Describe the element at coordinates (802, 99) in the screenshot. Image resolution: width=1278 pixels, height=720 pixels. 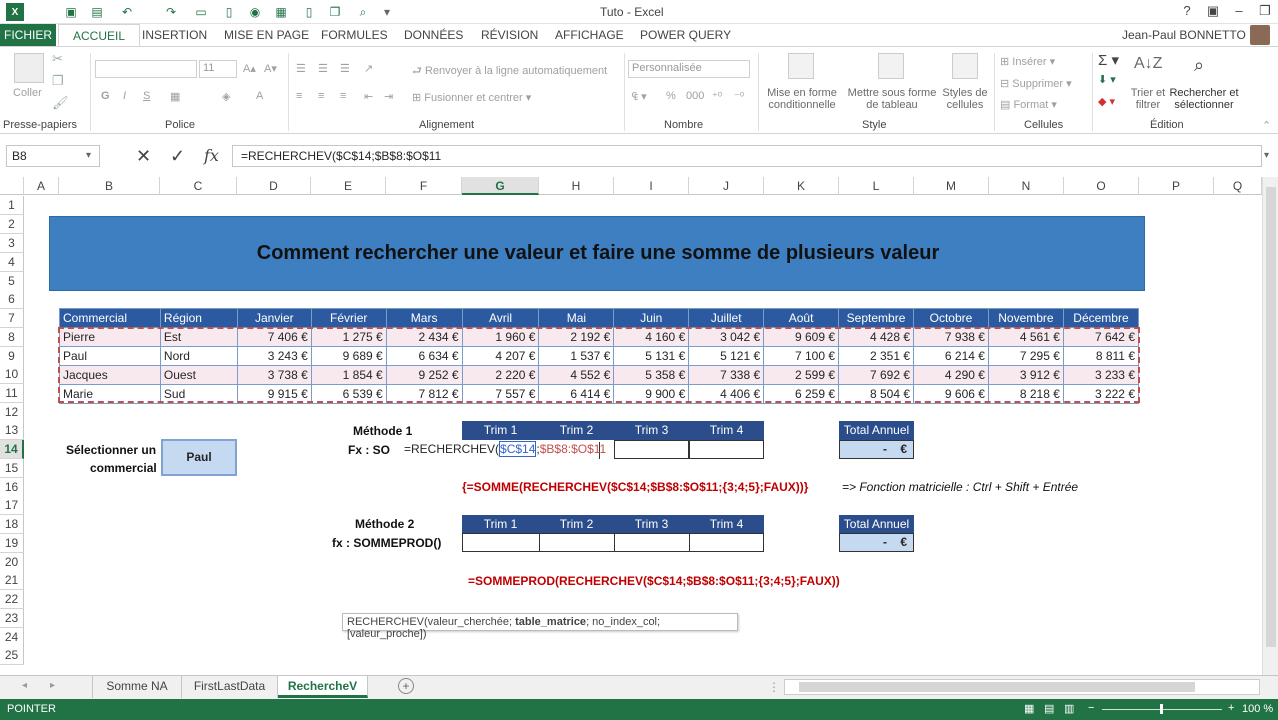
I see `conditional-formatting-button: Mise en forme conditionnelle` at that location.